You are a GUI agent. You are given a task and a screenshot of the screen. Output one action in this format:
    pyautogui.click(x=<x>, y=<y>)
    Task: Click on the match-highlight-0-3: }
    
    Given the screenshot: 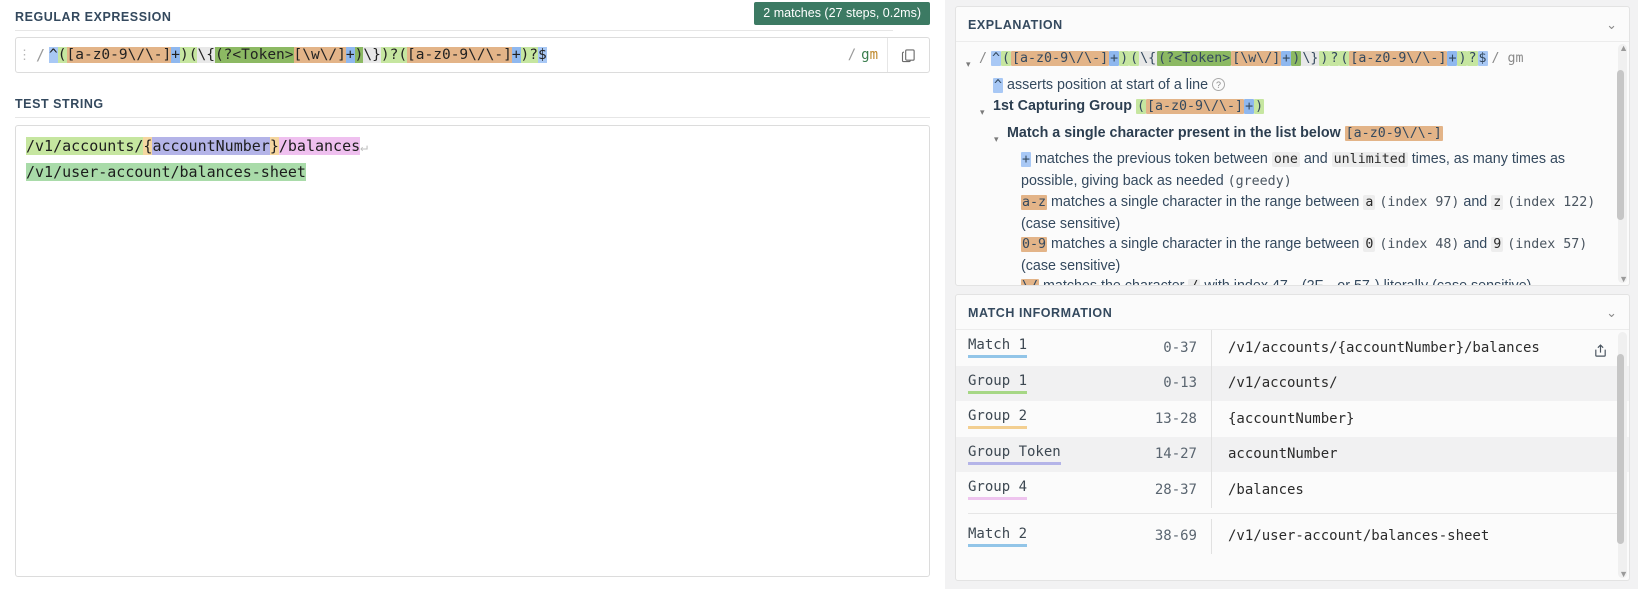 What is the action you would take?
    pyautogui.click(x=274, y=146)
    